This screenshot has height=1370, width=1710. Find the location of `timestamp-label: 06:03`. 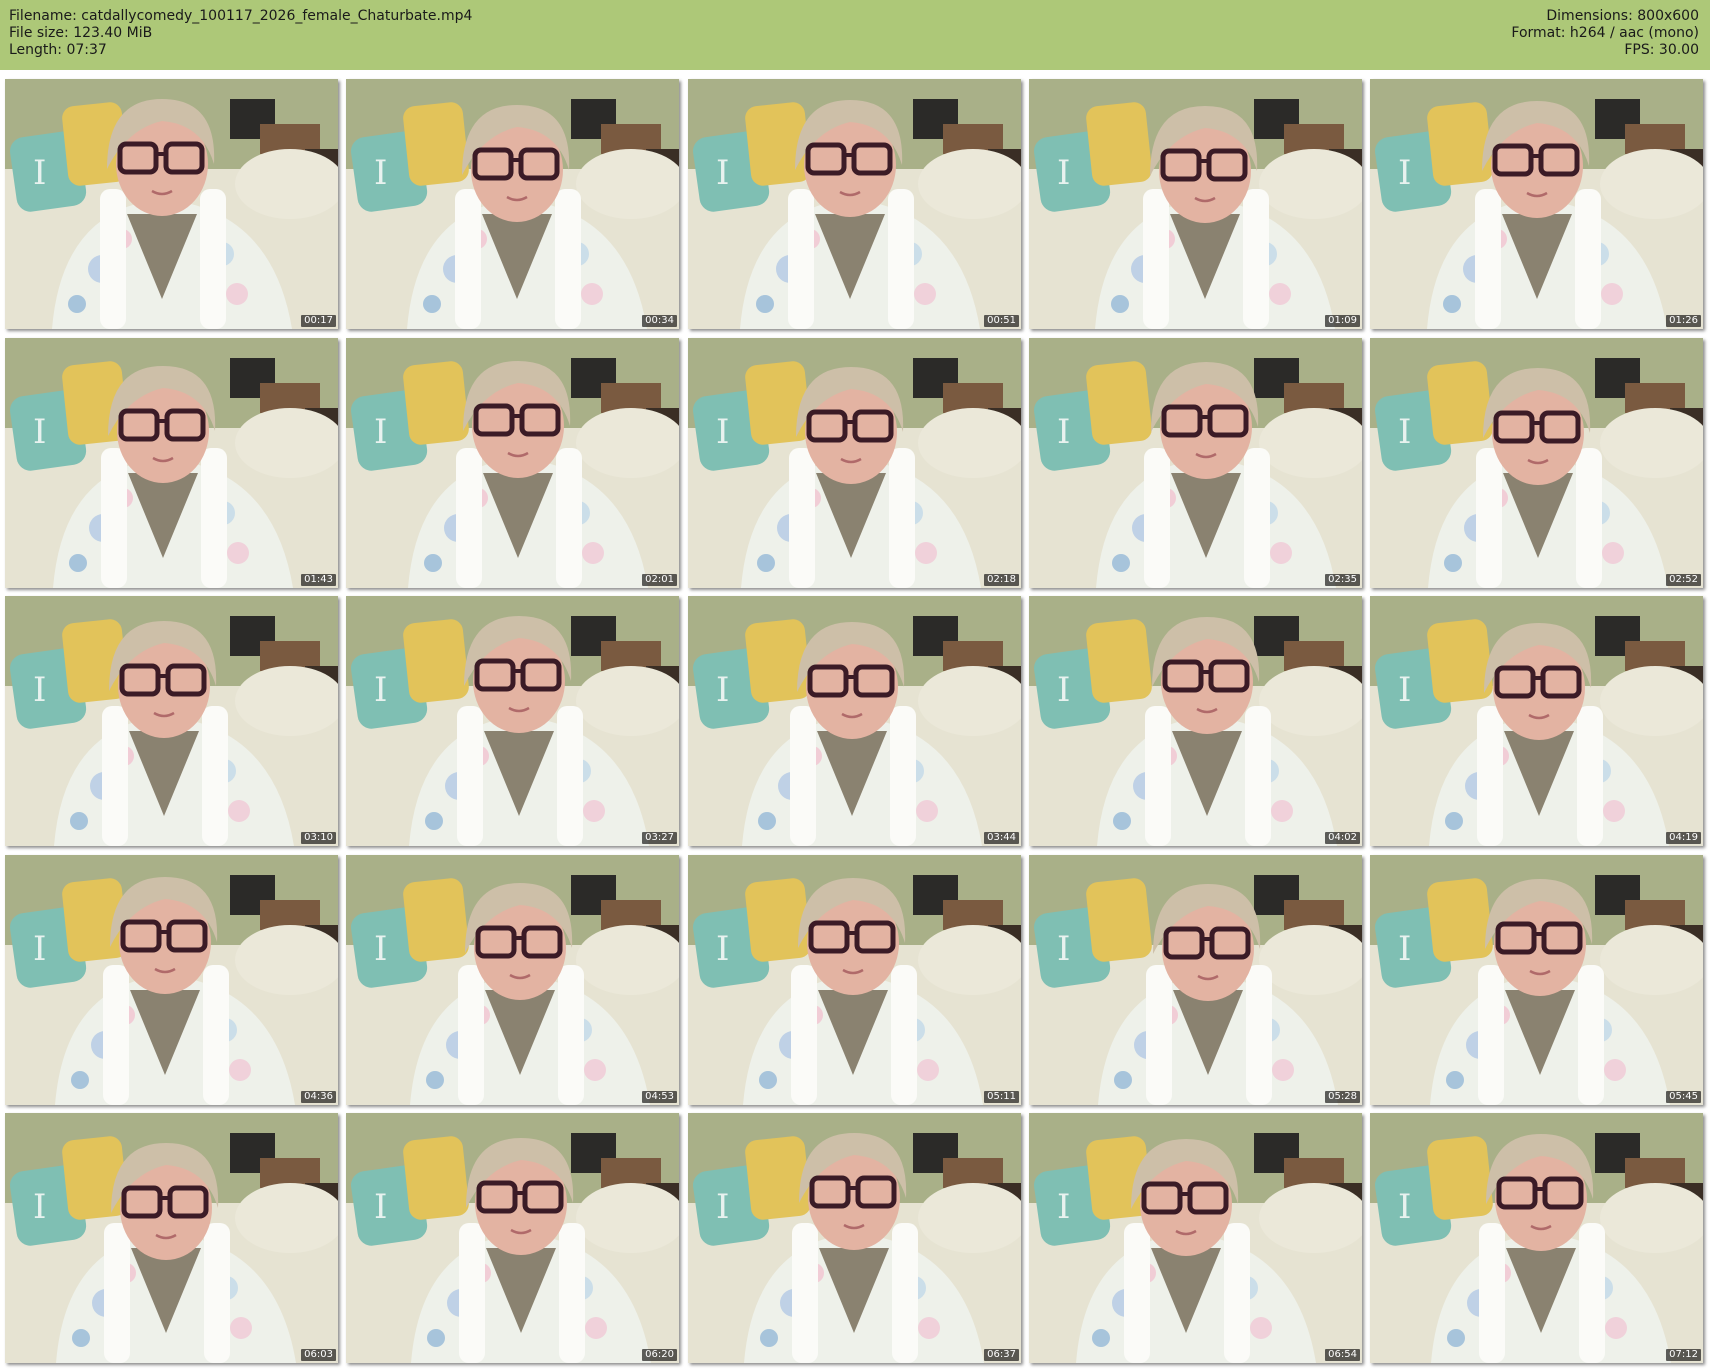

timestamp-label: 06:03 is located at coordinates (318, 1355).